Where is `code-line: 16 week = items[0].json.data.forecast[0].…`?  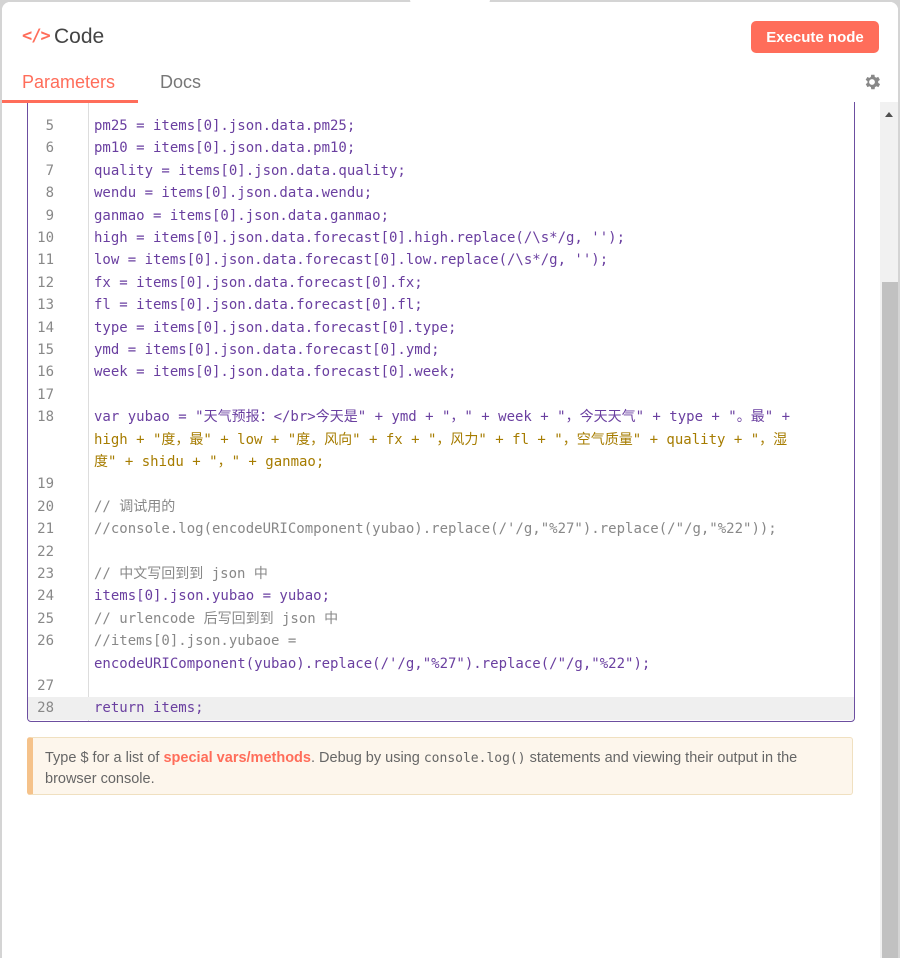
code-line: 16 week = items[0].json.data.forecast[0].… is located at coordinates (441, 372).